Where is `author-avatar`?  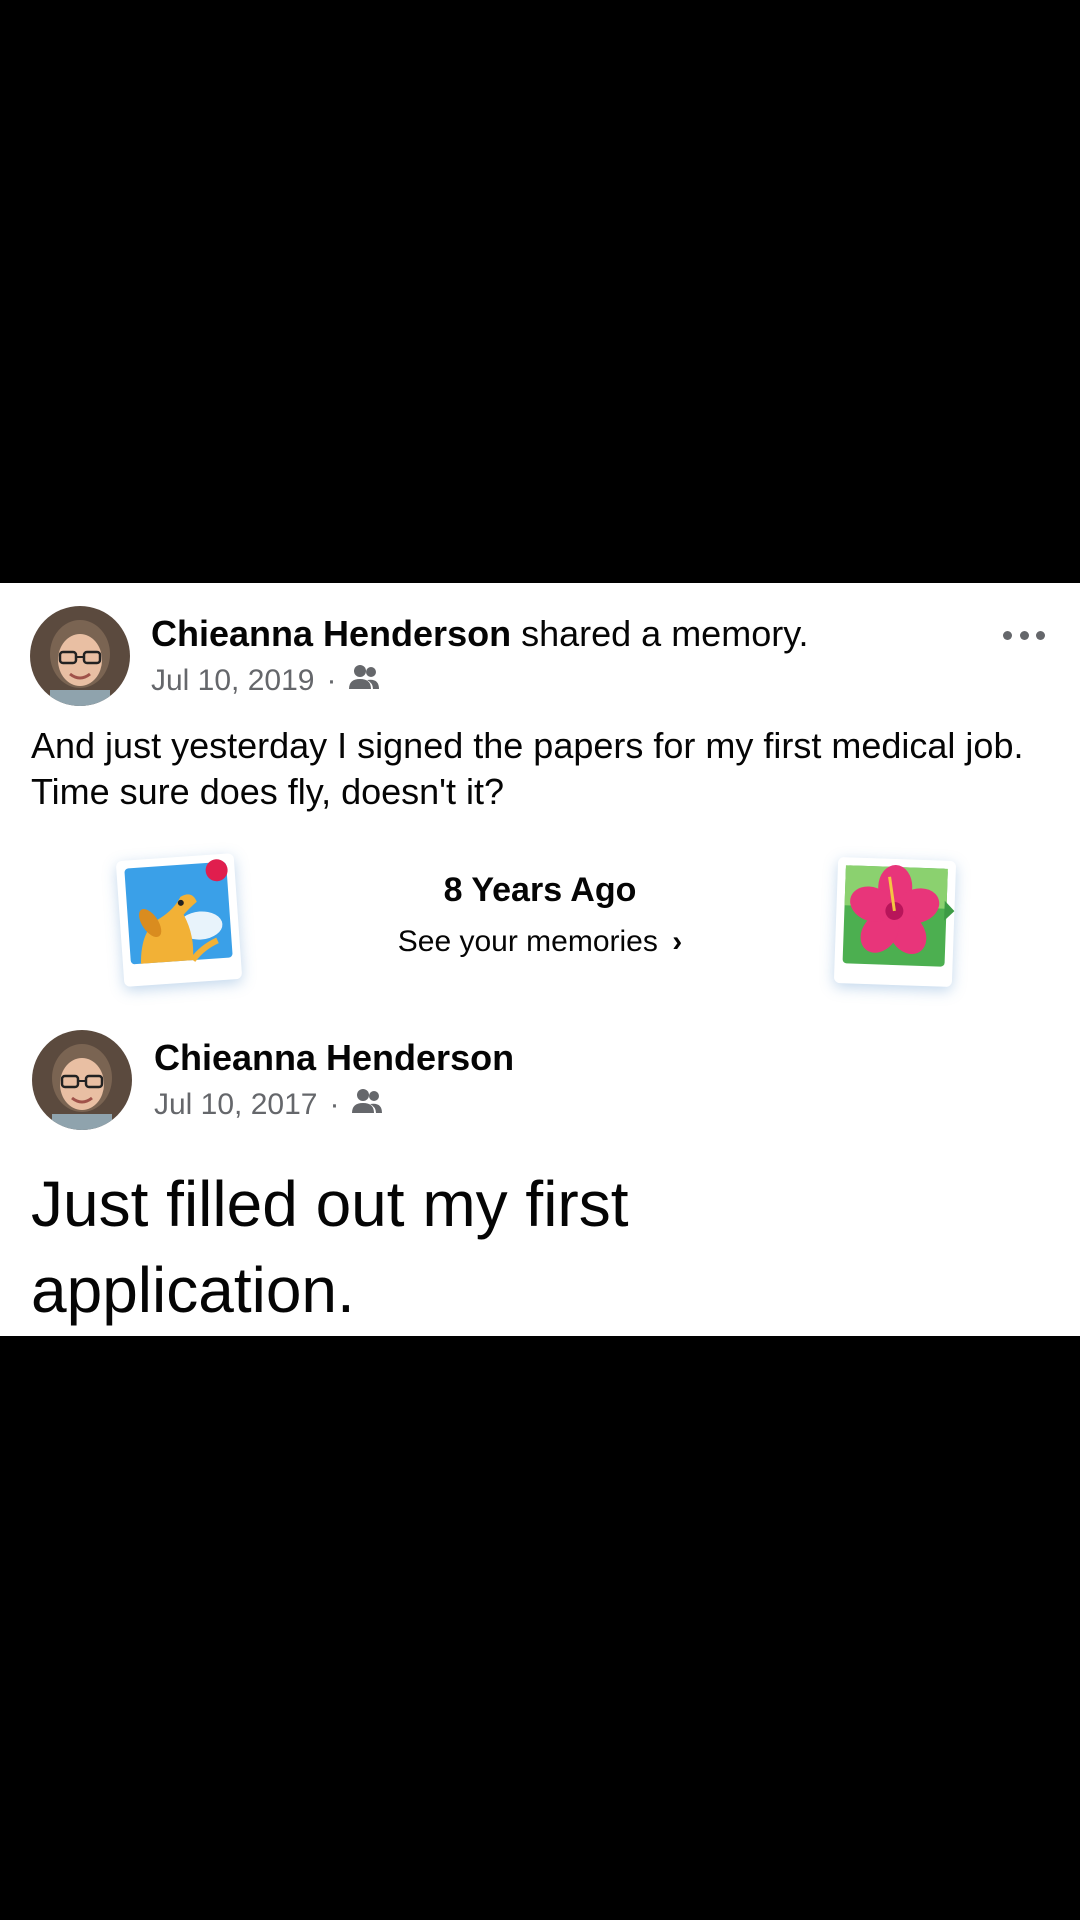
author-avatar is located at coordinates (80, 656).